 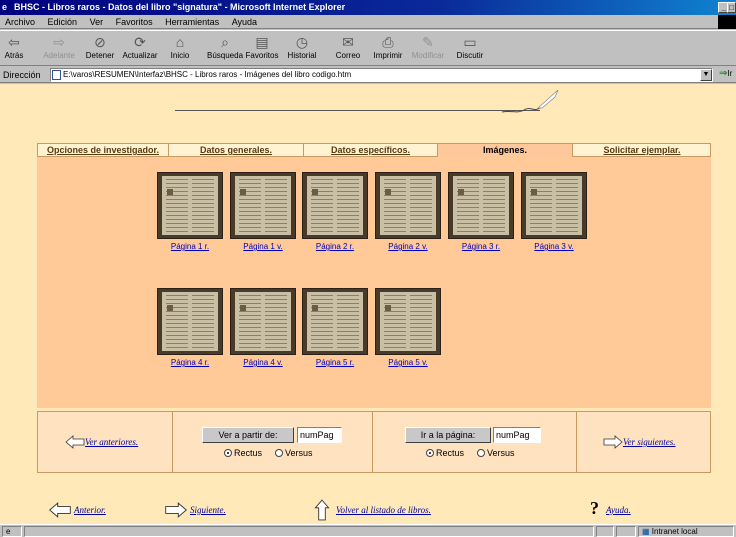 I want to click on tab-solicitar-ejemplar: Solicitar ejemplar., so click(x=642, y=150).